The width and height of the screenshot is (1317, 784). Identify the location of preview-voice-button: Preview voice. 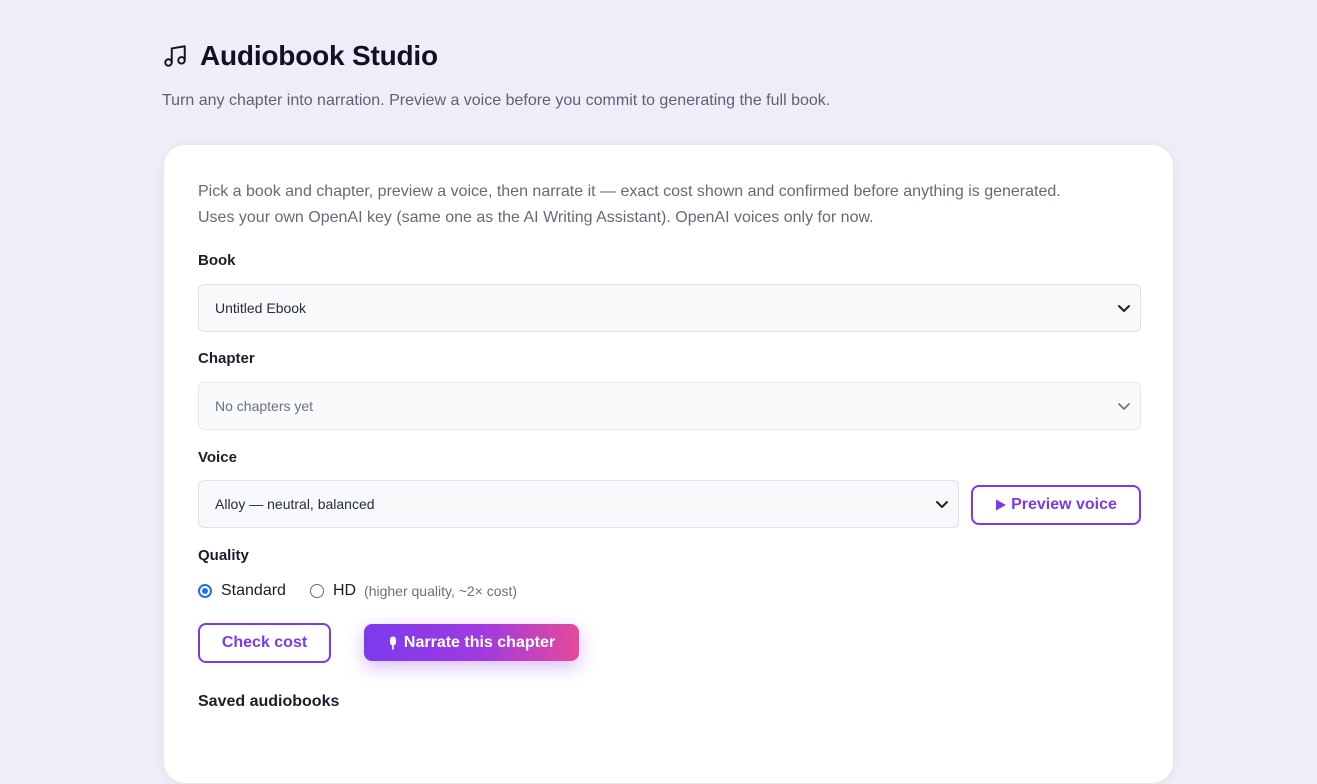
(1056, 505).